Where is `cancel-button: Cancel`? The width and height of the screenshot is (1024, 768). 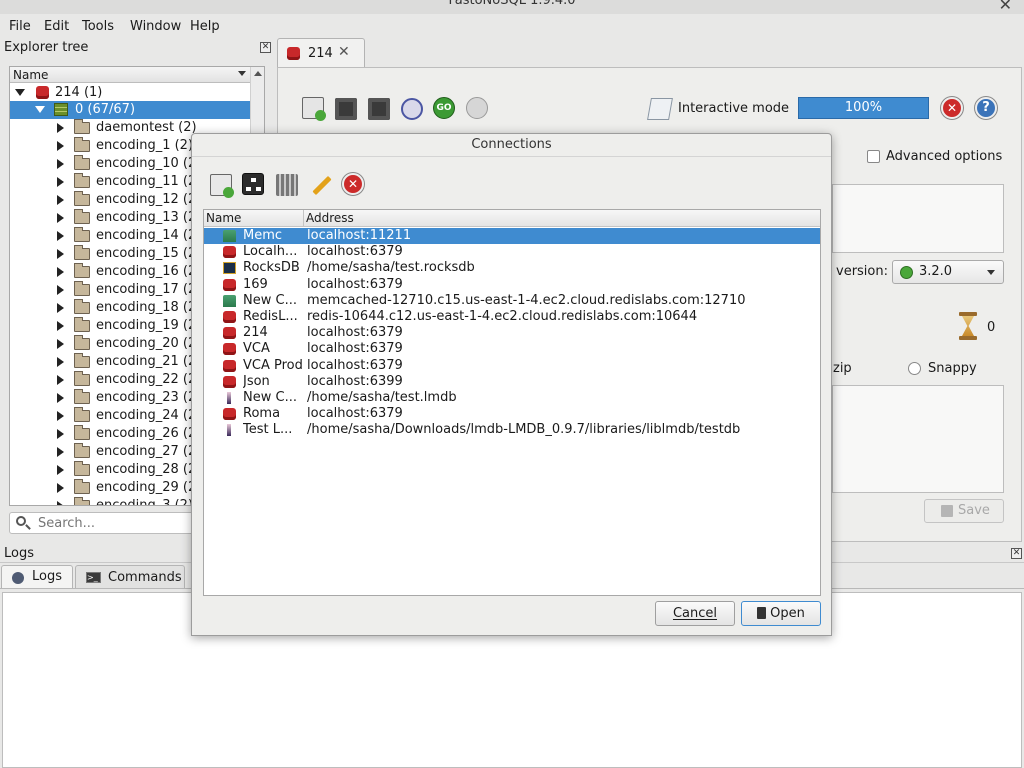 cancel-button: Cancel is located at coordinates (695, 613).